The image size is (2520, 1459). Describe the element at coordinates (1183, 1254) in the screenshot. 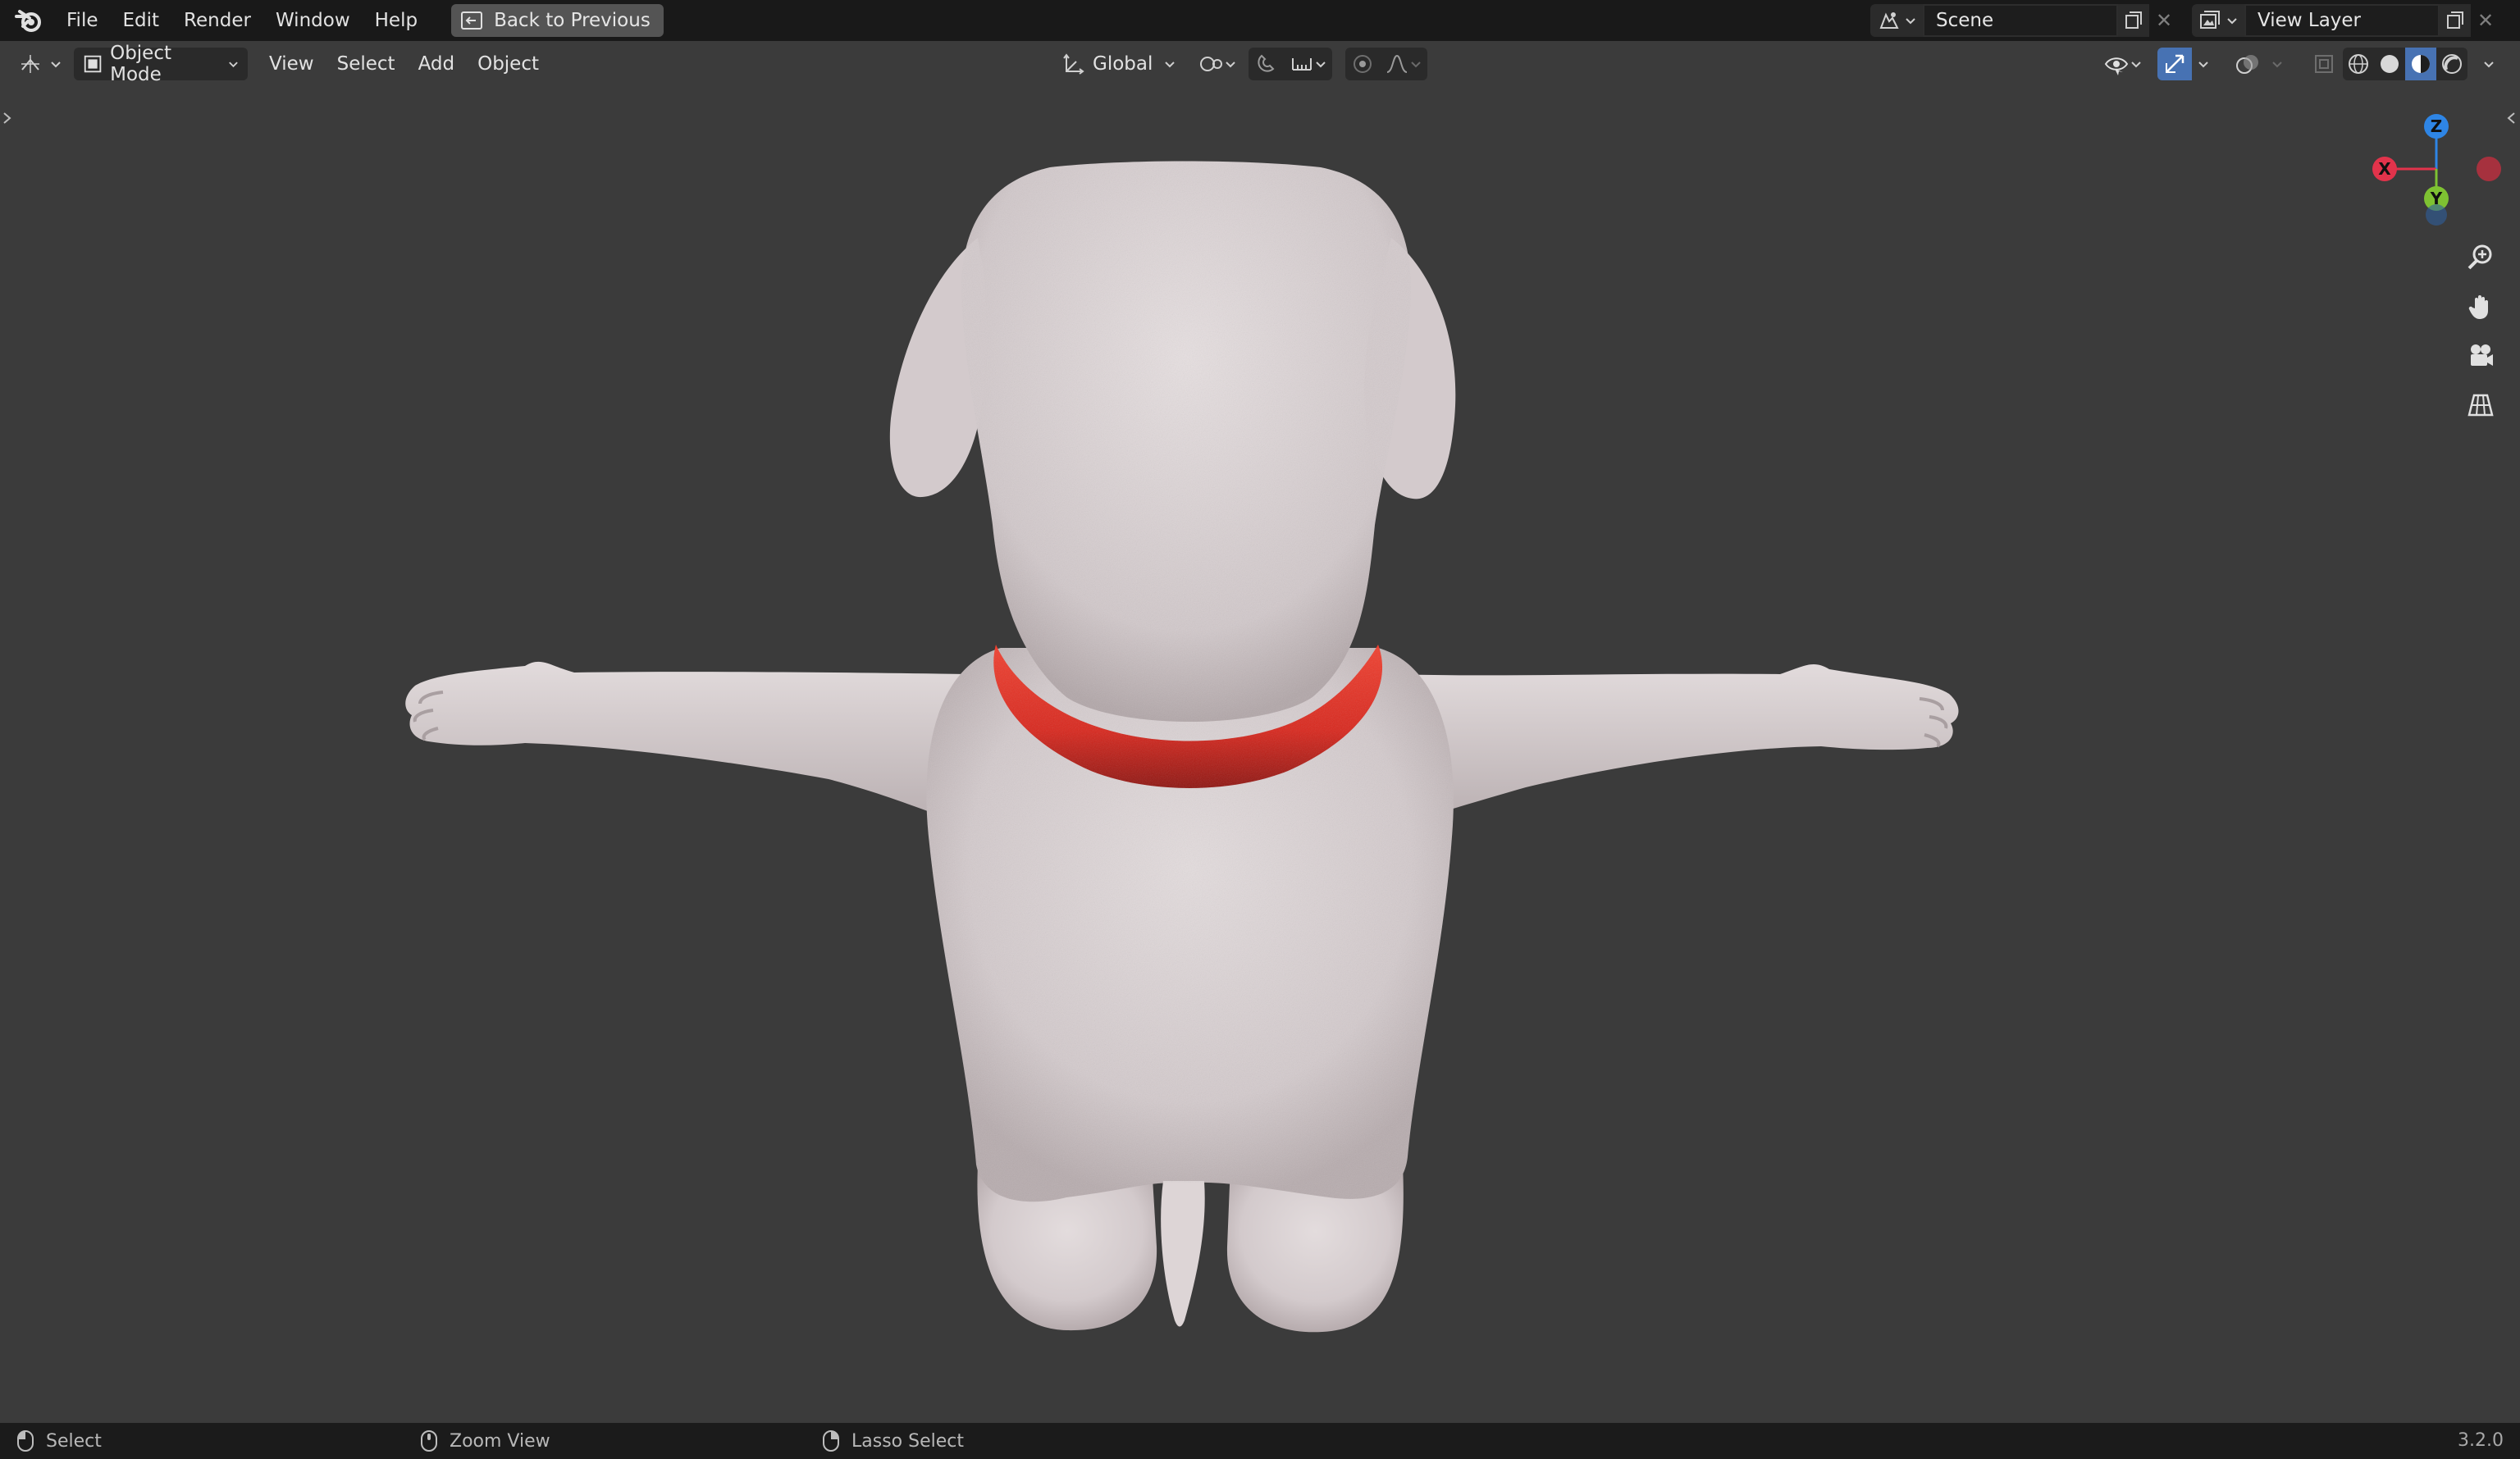

I see `dog-tail` at that location.